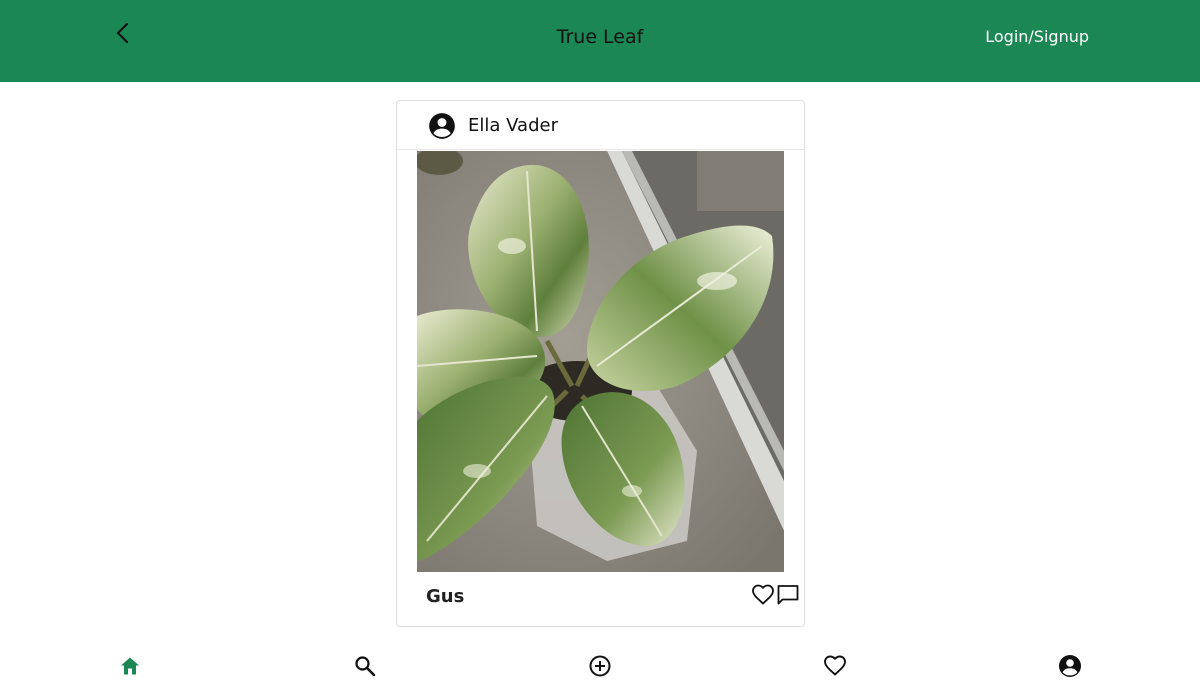 Image resolution: width=1200 pixels, height=690 pixels. Describe the element at coordinates (445, 596) in the screenshot. I see `plant-name: Gus` at that location.